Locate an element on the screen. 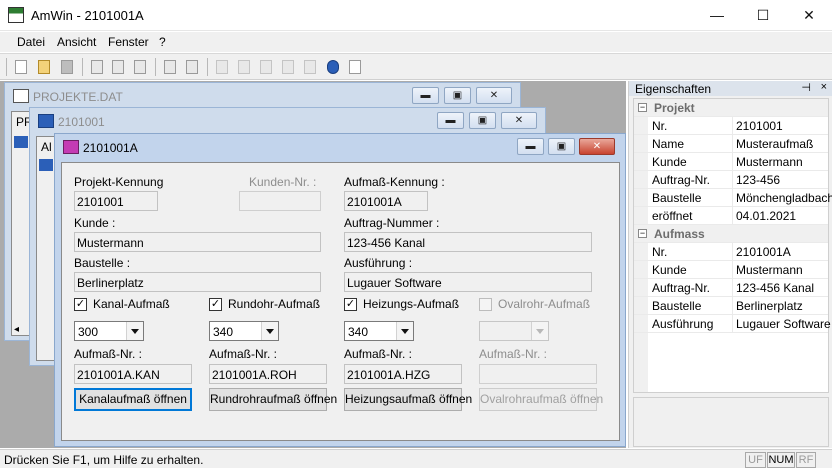 This screenshot has height=468, width=832. property-category-projekt: − Projekt is located at coordinates (731, 108).